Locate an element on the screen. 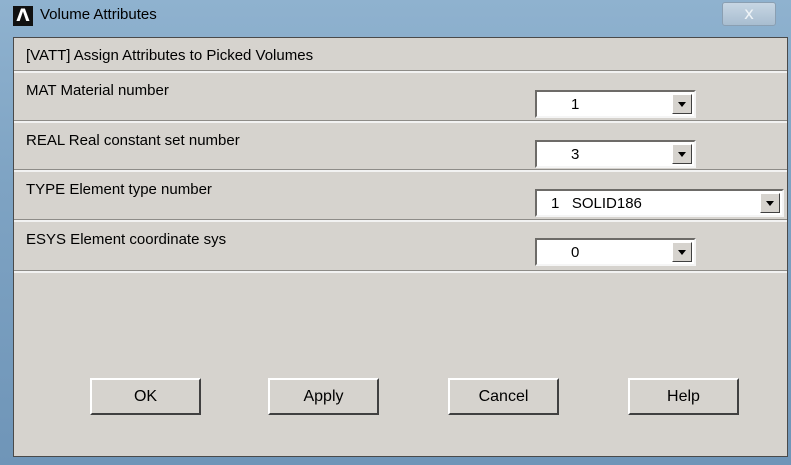  type-label: TYPE Element type number is located at coordinates (119, 189).